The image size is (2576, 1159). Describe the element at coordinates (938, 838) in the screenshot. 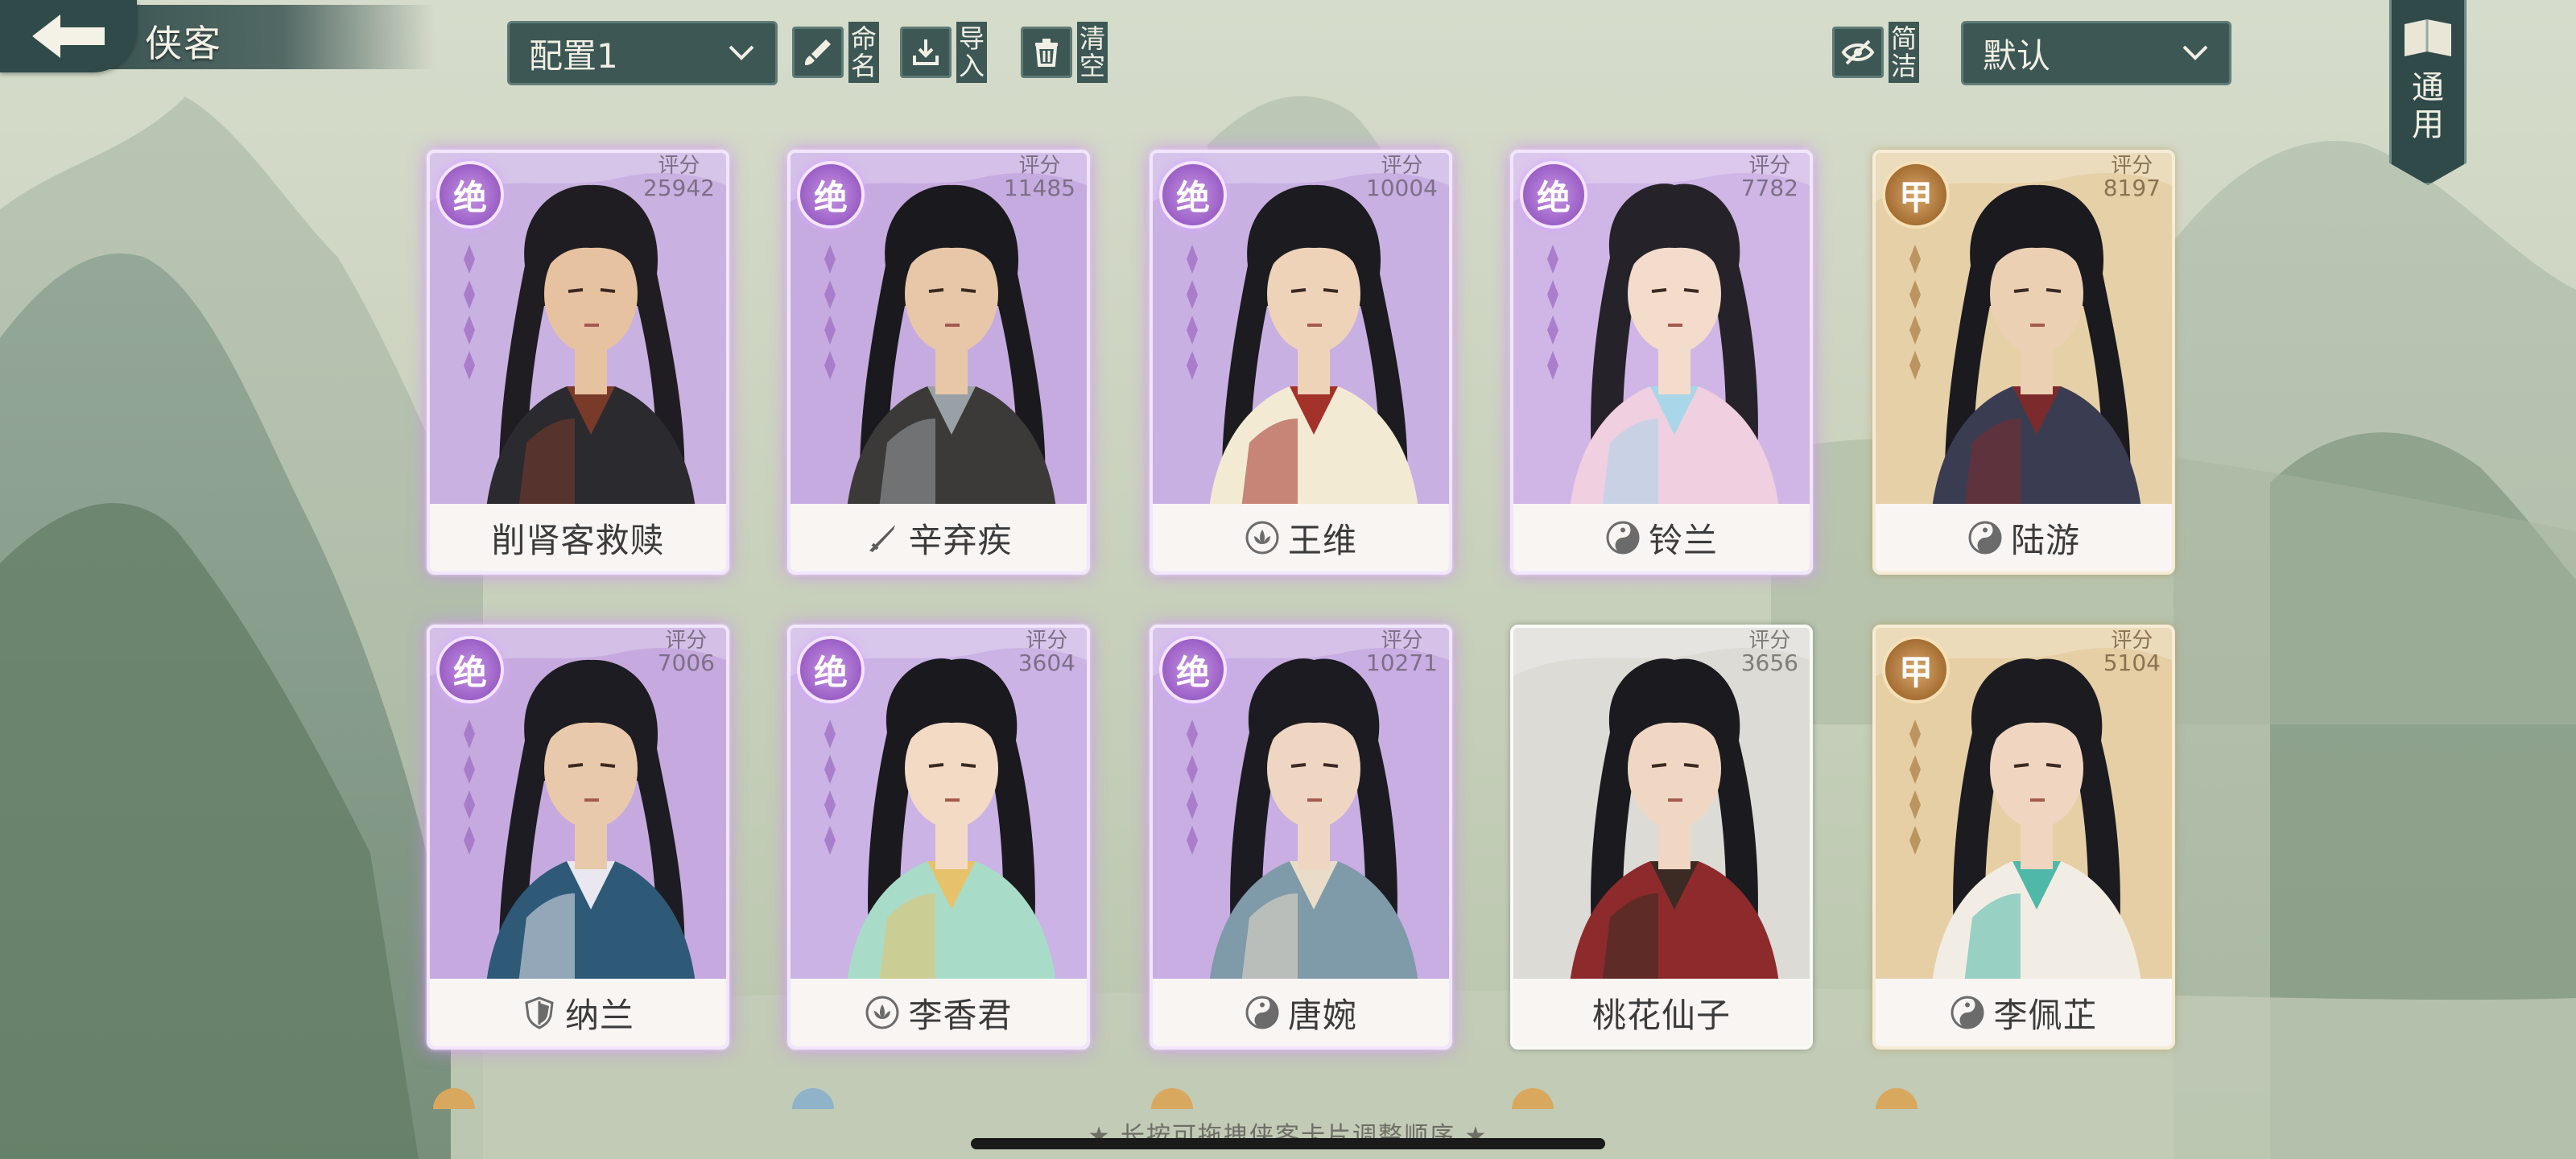

I see `hero-card: 评分 3604 绝 李香君` at that location.